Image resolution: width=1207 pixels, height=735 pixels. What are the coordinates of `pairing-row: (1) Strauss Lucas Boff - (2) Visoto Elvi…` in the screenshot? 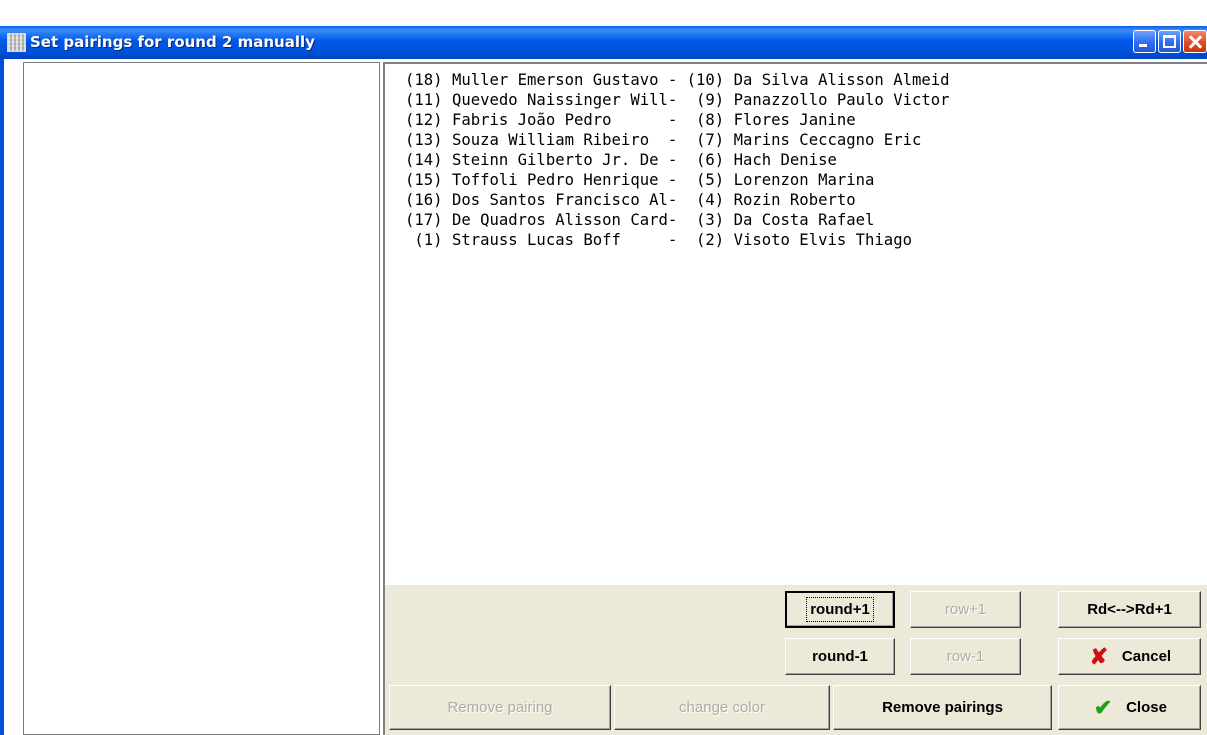 It's located at (677, 240).